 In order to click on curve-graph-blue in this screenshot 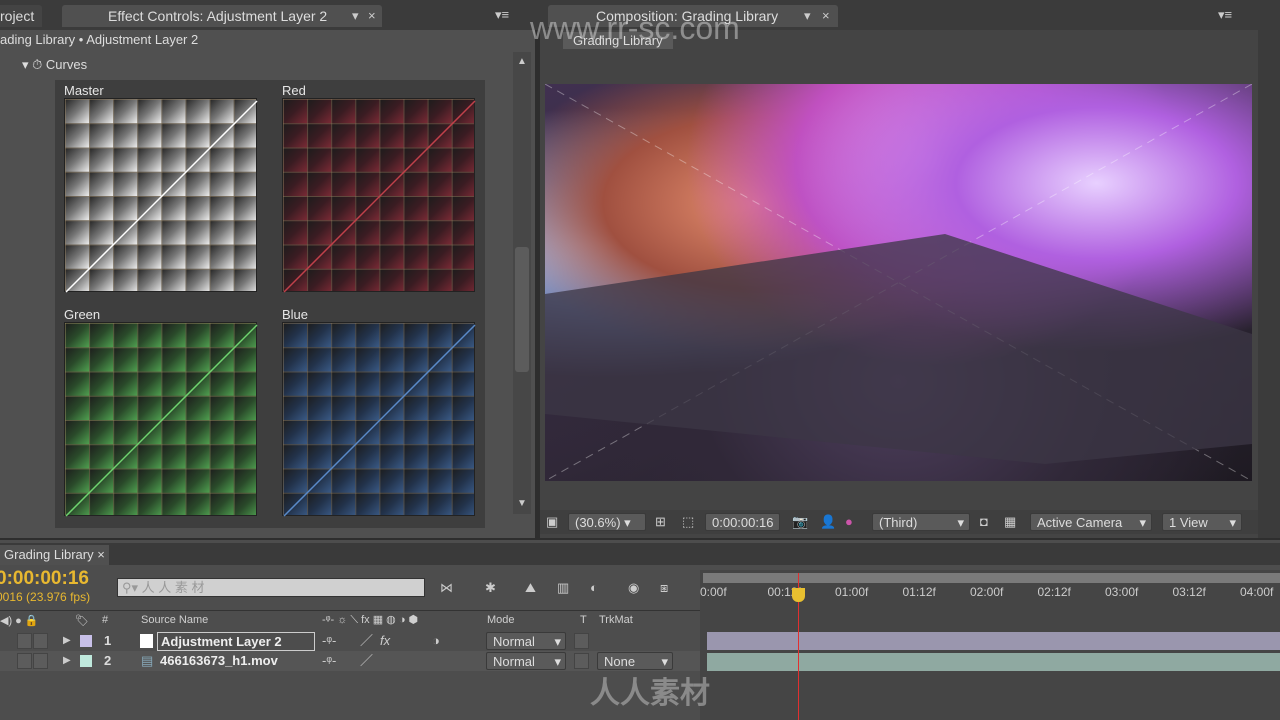, I will do `click(379, 419)`.